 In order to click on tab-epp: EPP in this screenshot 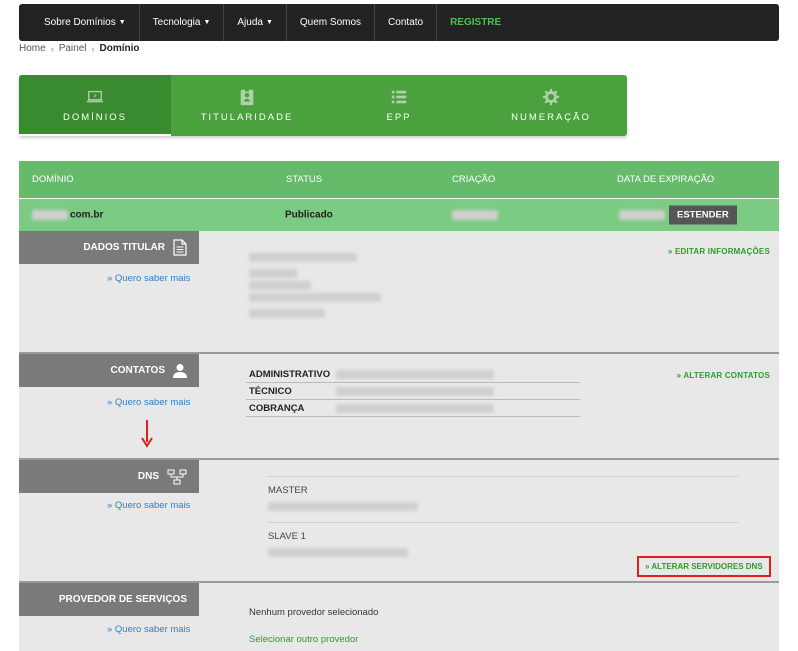, I will do `click(399, 105)`.